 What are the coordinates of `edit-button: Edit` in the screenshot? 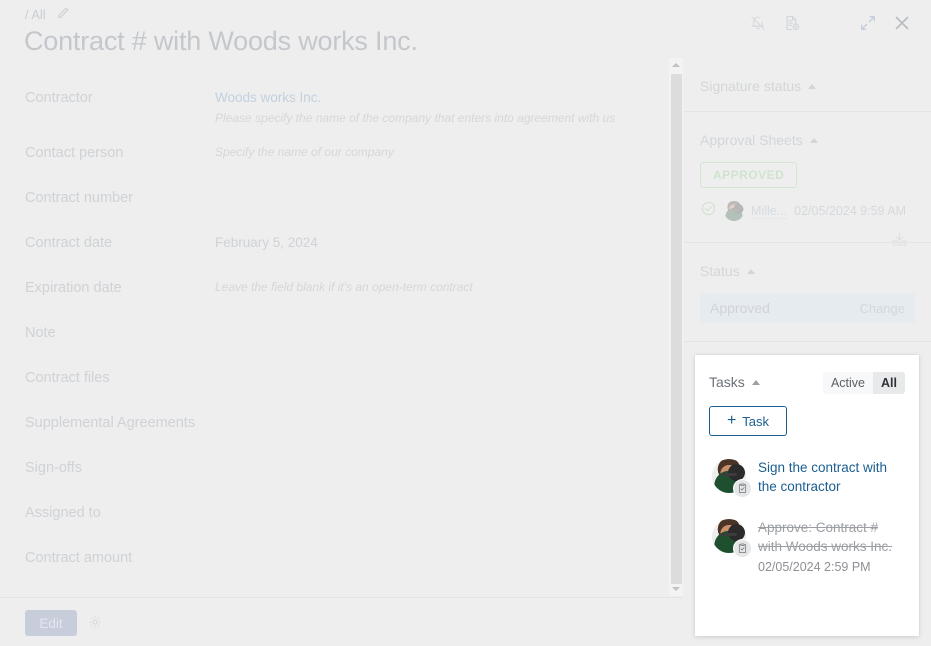 It's located at (51, 623).